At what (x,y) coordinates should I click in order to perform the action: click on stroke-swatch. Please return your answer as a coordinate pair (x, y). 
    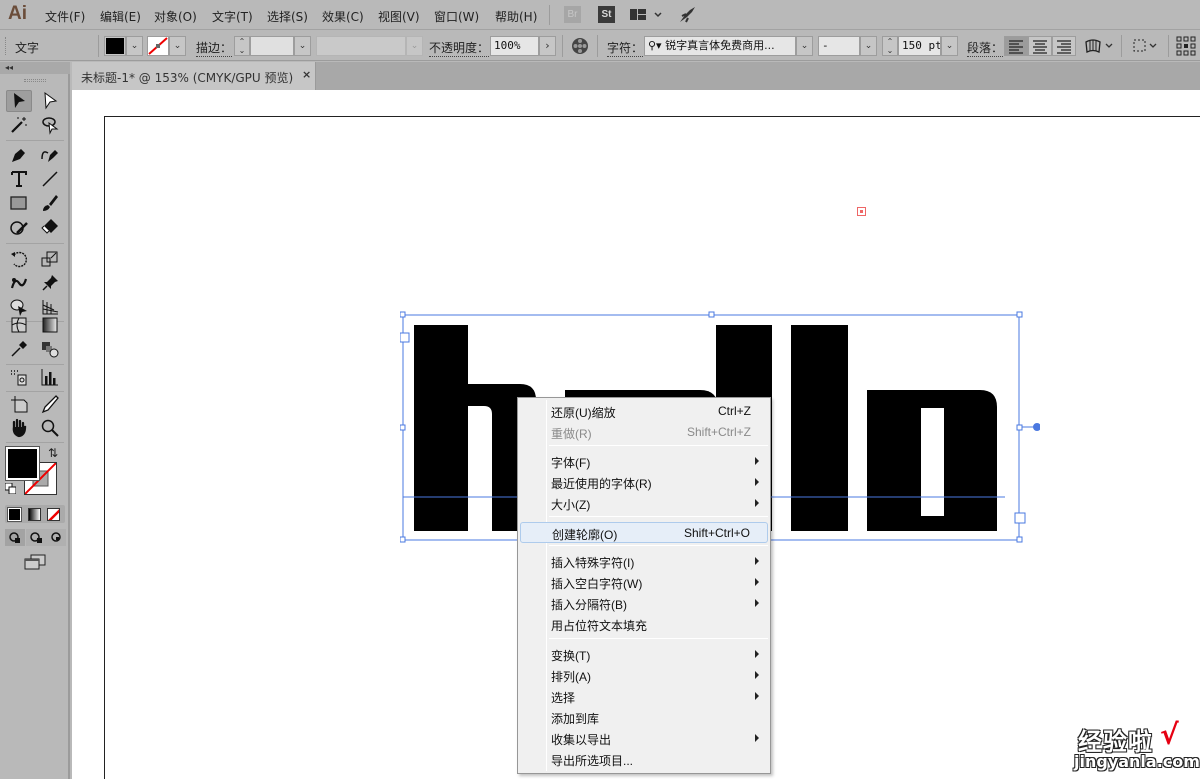
    Looking at the image, I should click on (158, 46).